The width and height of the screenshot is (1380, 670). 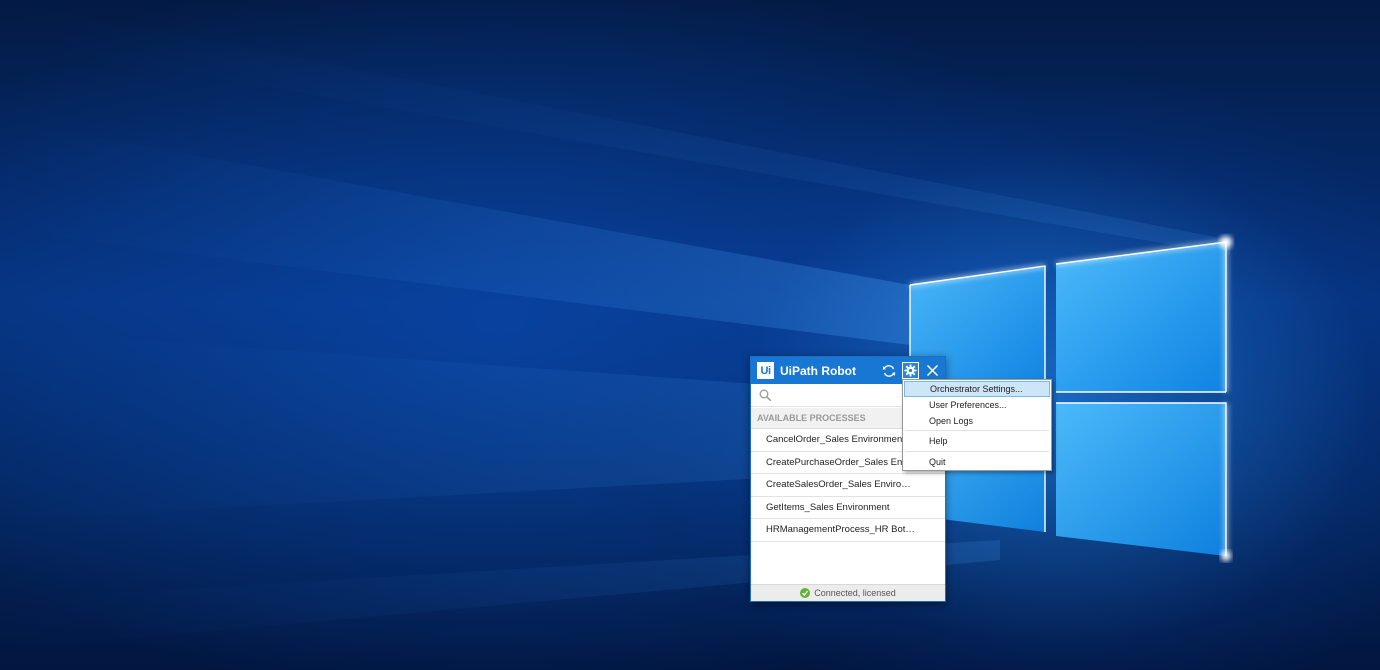 What do you see at coordinates (818, 370) in the screenshot?
I see `robot-title: UiPath Robot` at bounding box center [818, 370].